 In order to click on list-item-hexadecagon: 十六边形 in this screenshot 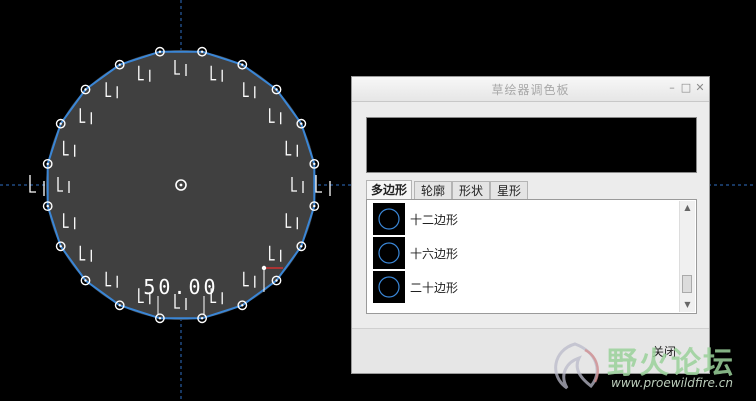, I will do `click(523, 253)`.